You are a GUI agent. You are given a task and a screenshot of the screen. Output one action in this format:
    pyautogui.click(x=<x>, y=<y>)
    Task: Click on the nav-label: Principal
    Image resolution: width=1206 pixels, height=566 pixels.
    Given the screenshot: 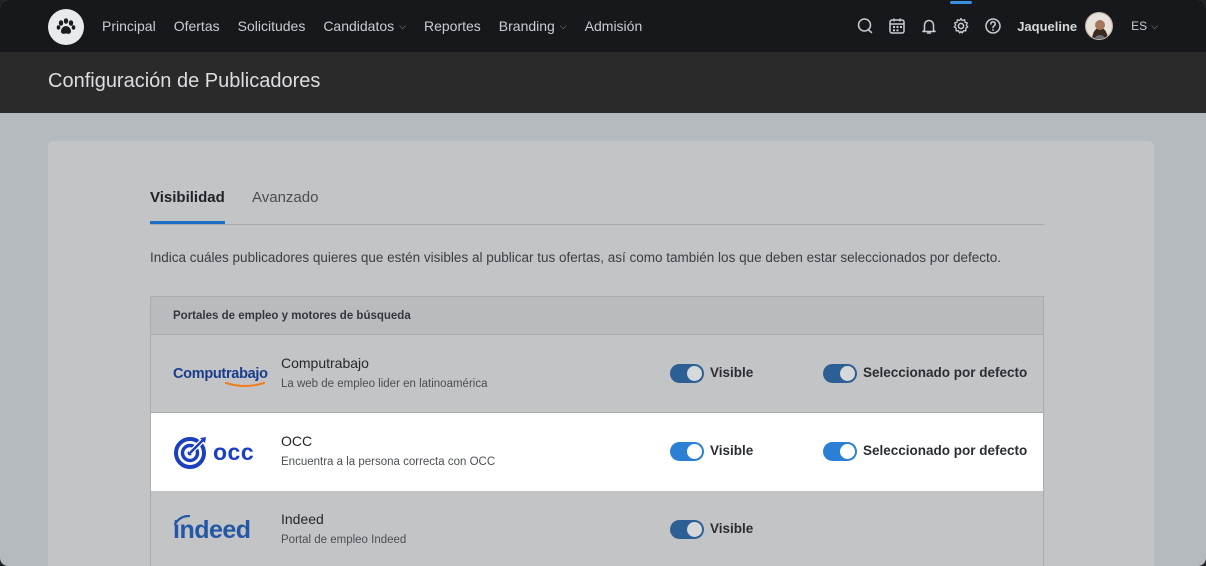 What is the action you would take?
    pyautogui.click(x=129, y=26)
    